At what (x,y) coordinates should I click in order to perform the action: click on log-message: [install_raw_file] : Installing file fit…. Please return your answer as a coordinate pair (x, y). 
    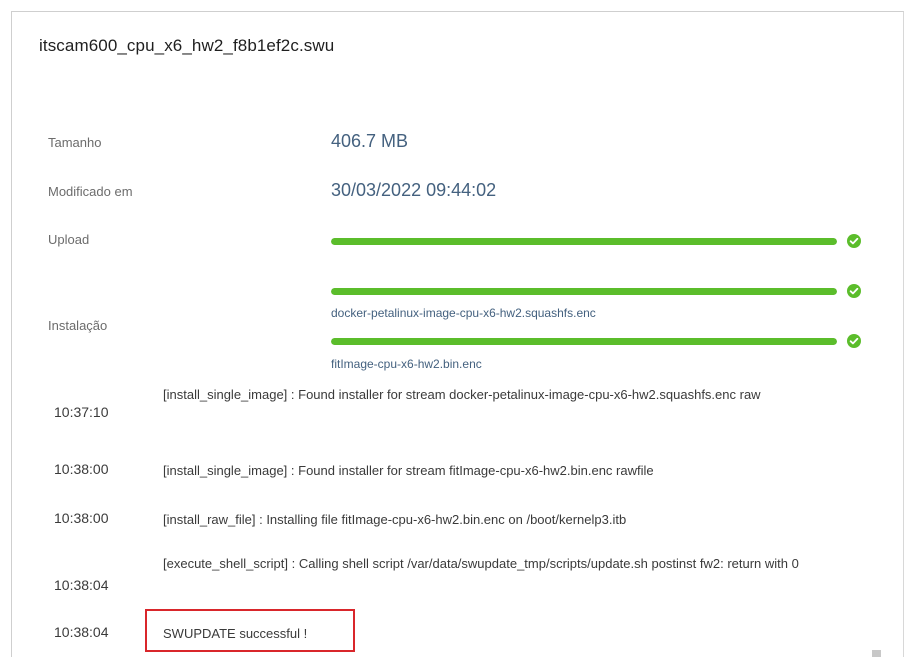
    Looking at the image, I should click on (395, 519).